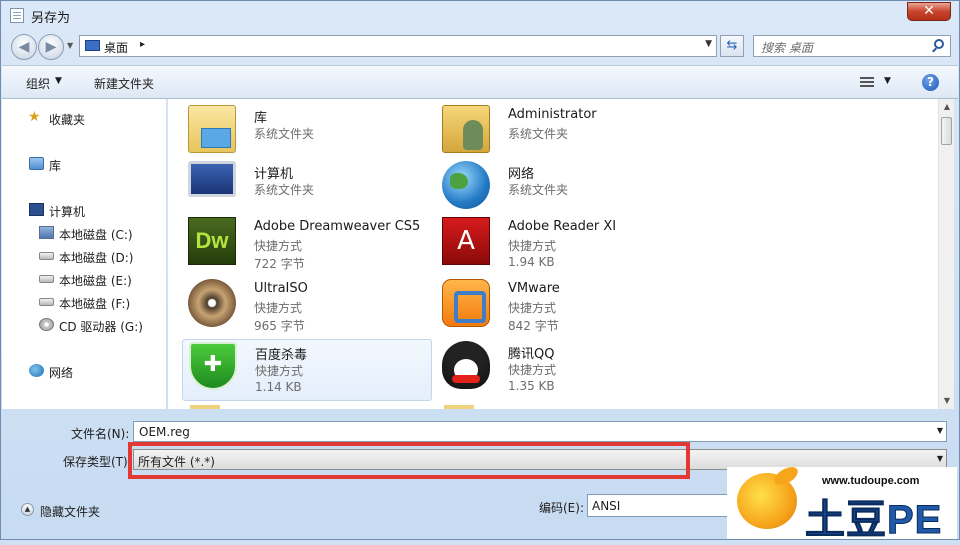 The image size is (960, 545). What do you see at coordinates (17, 15) in the screenshot?
I see `document-icon` at bounding box center [17, 15].